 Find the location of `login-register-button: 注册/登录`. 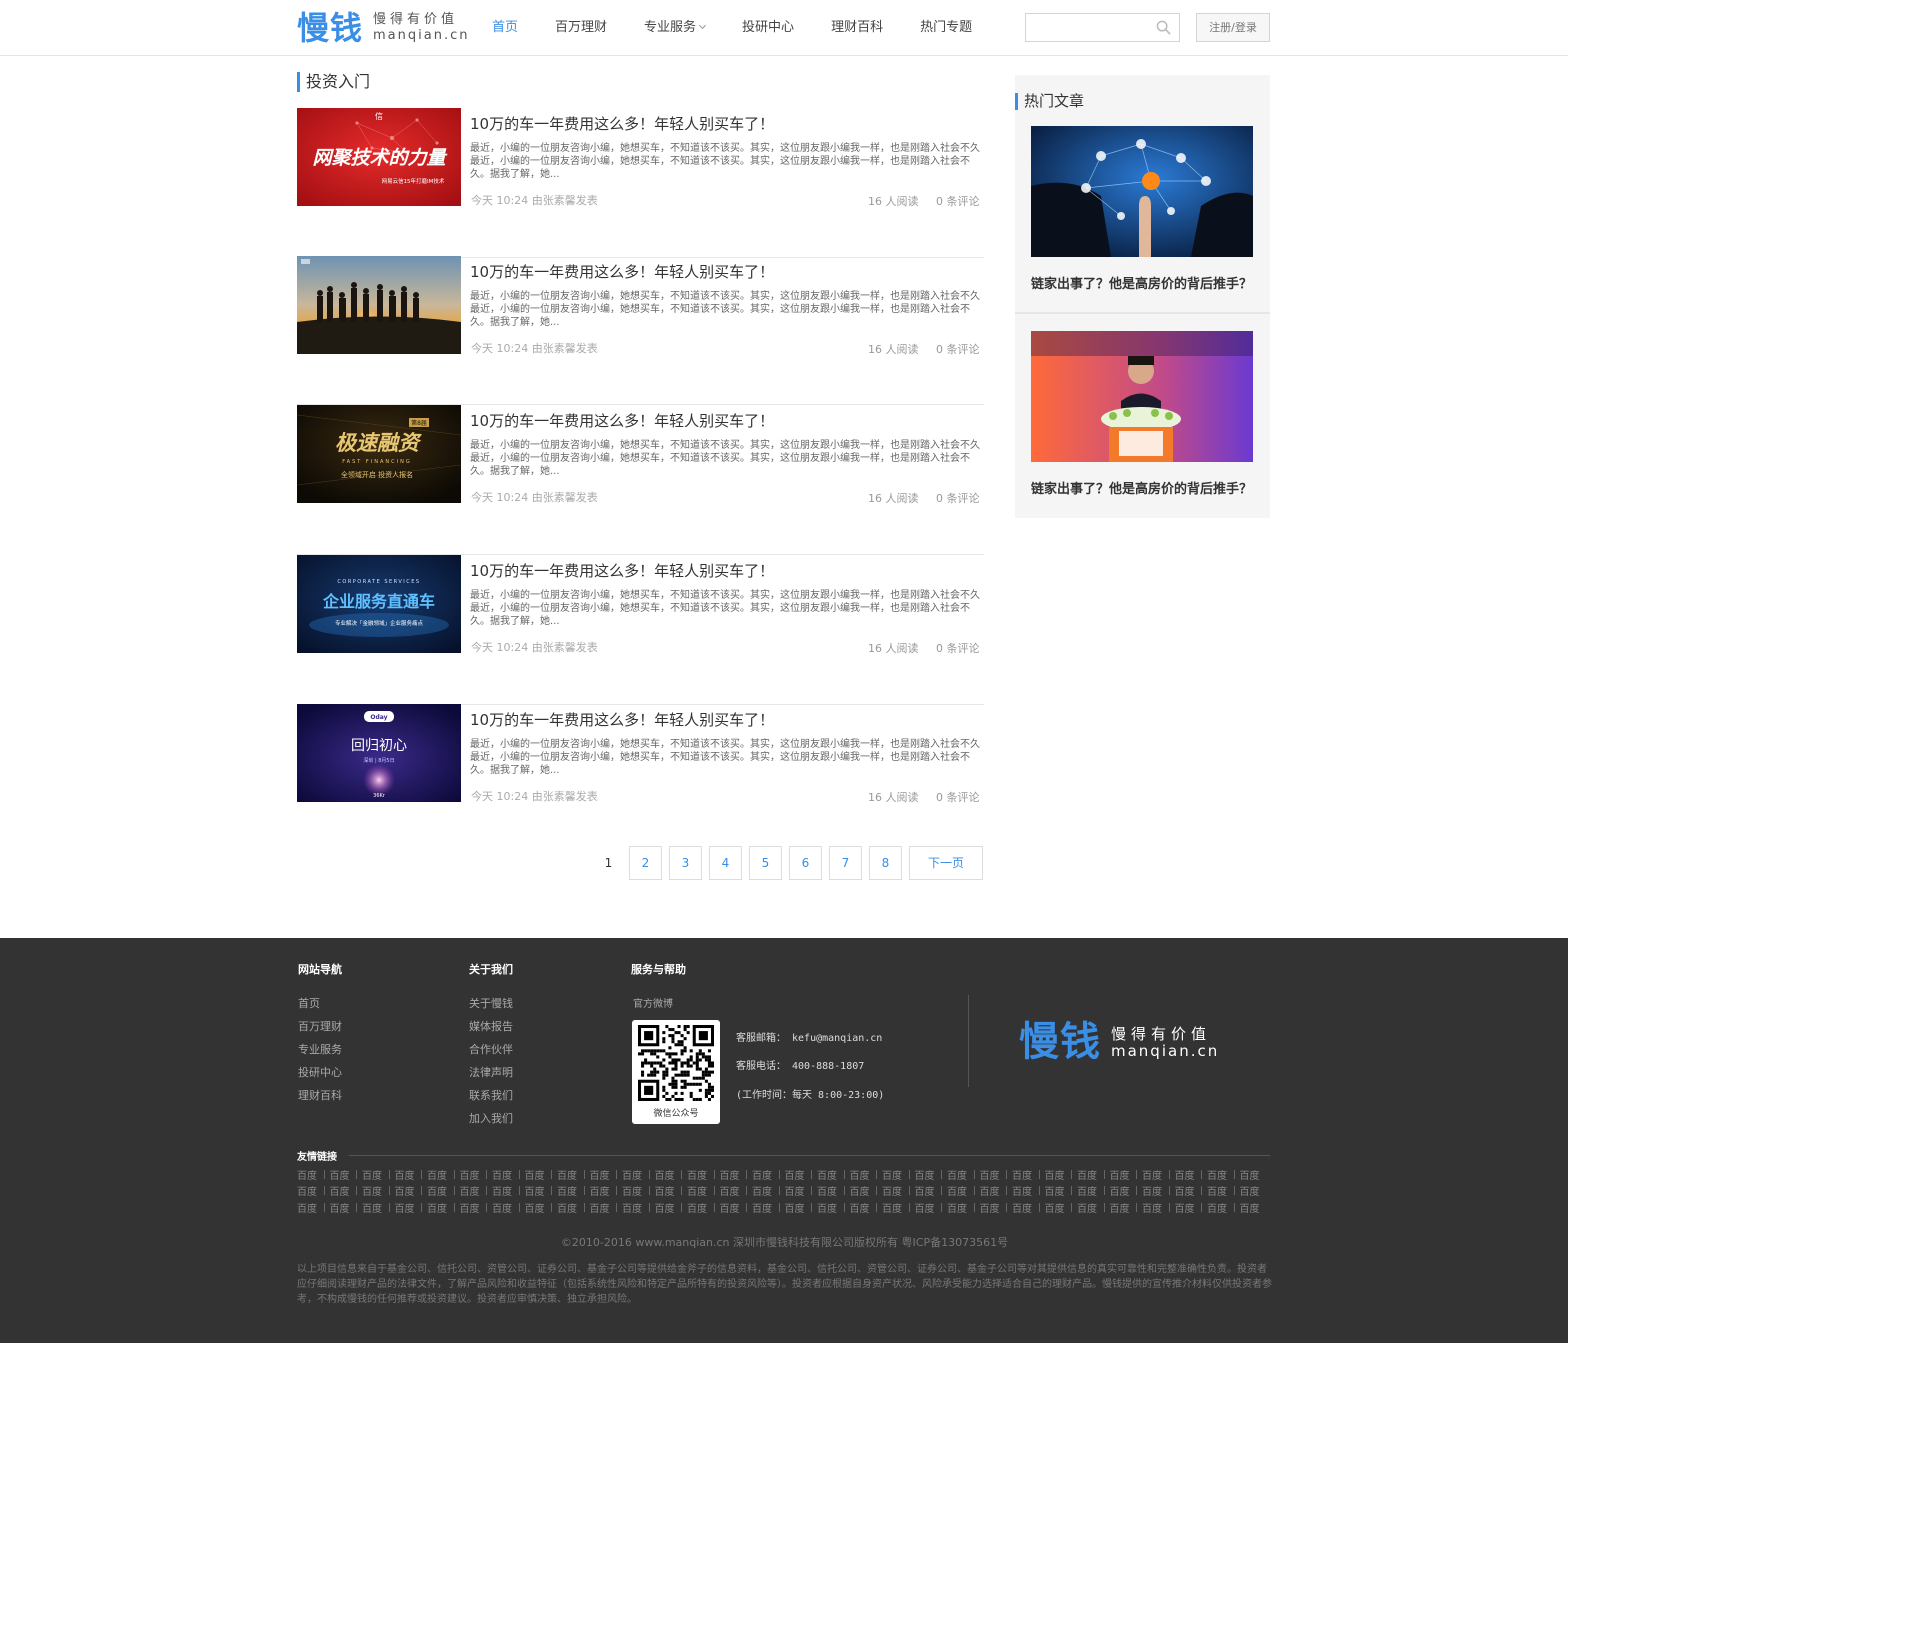

login-register-button: 注册/登录 is located at coordinates (1233, 27).